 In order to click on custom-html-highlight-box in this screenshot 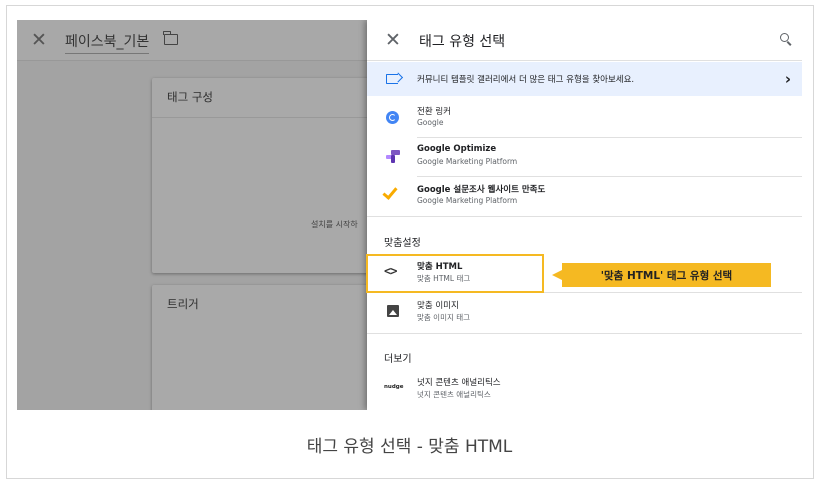, I will do `click(455, 273)`.